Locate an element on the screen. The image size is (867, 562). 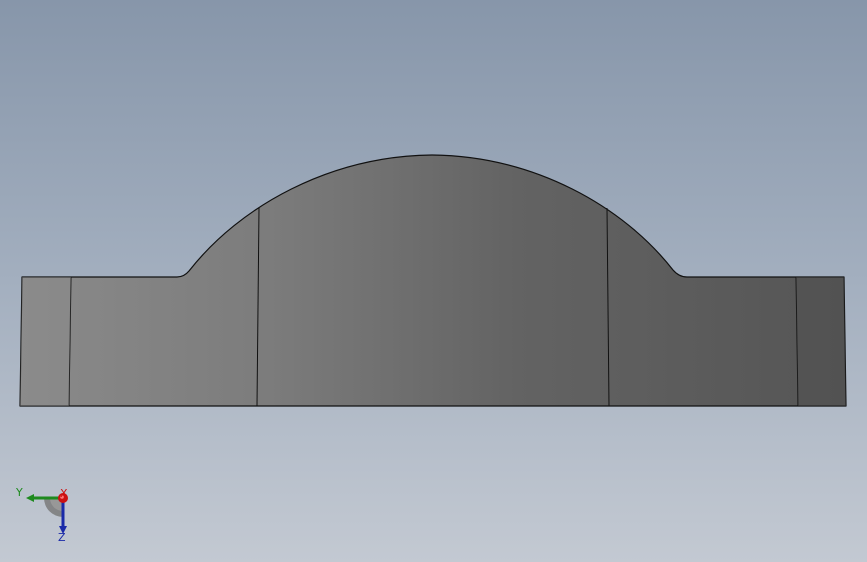
orientation-triad: Y X Z is located at coordinates (44, 515).